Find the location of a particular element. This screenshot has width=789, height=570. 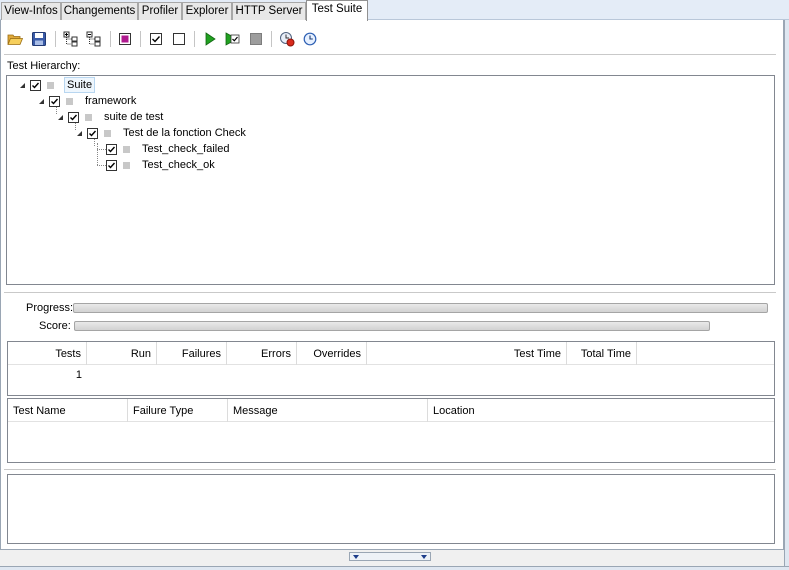

run-button is located at coordinates (210, 39).